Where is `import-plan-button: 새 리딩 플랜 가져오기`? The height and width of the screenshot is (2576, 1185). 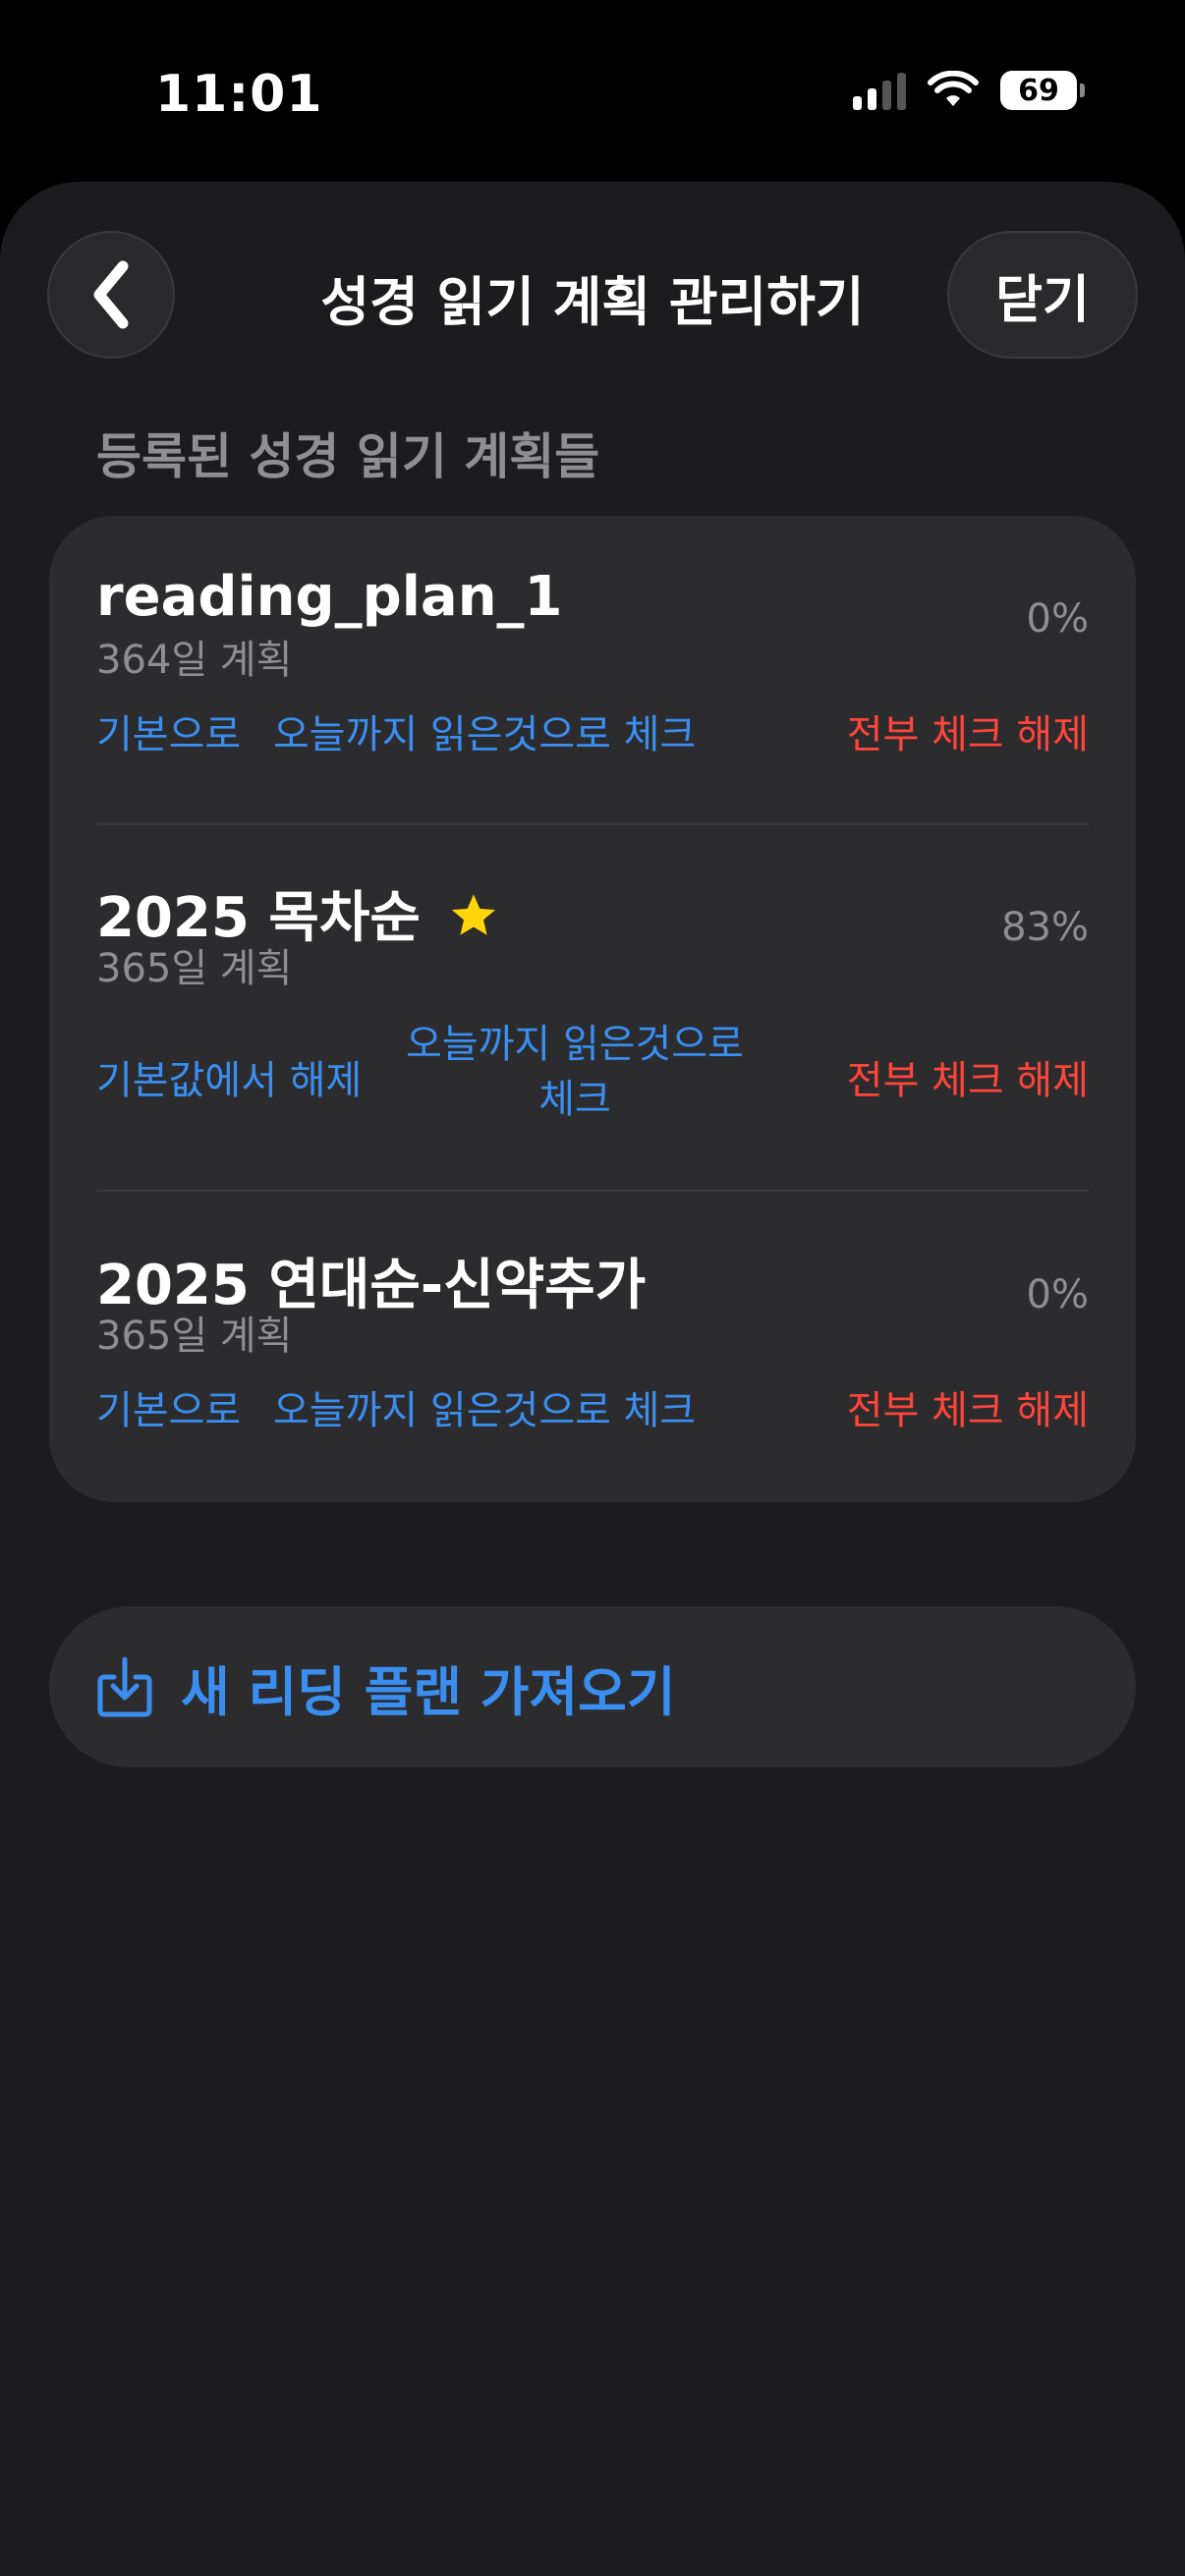 import-plan-button: 새 리딩 플랜 가져오기 is located at coordinates (592, 1686).